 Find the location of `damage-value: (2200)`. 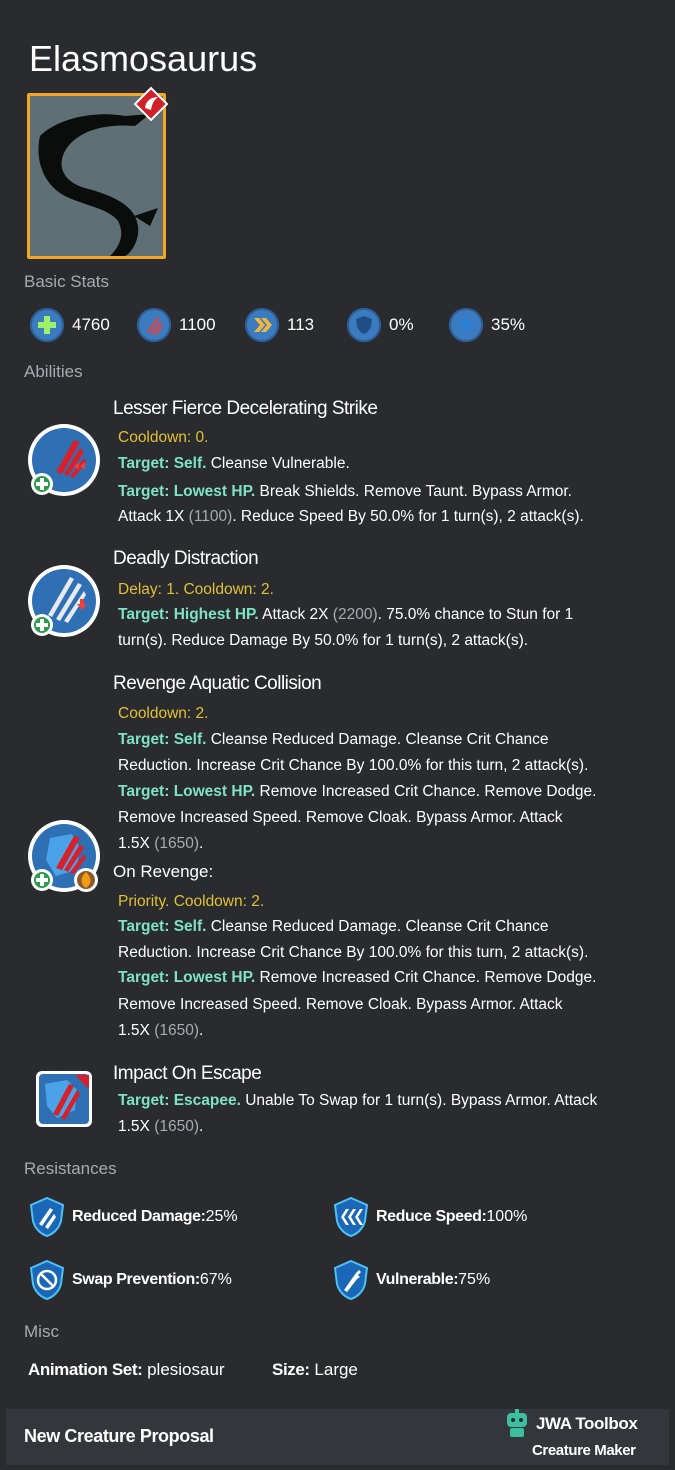

damage-value: (2200) is located at coordinates (355, 614).